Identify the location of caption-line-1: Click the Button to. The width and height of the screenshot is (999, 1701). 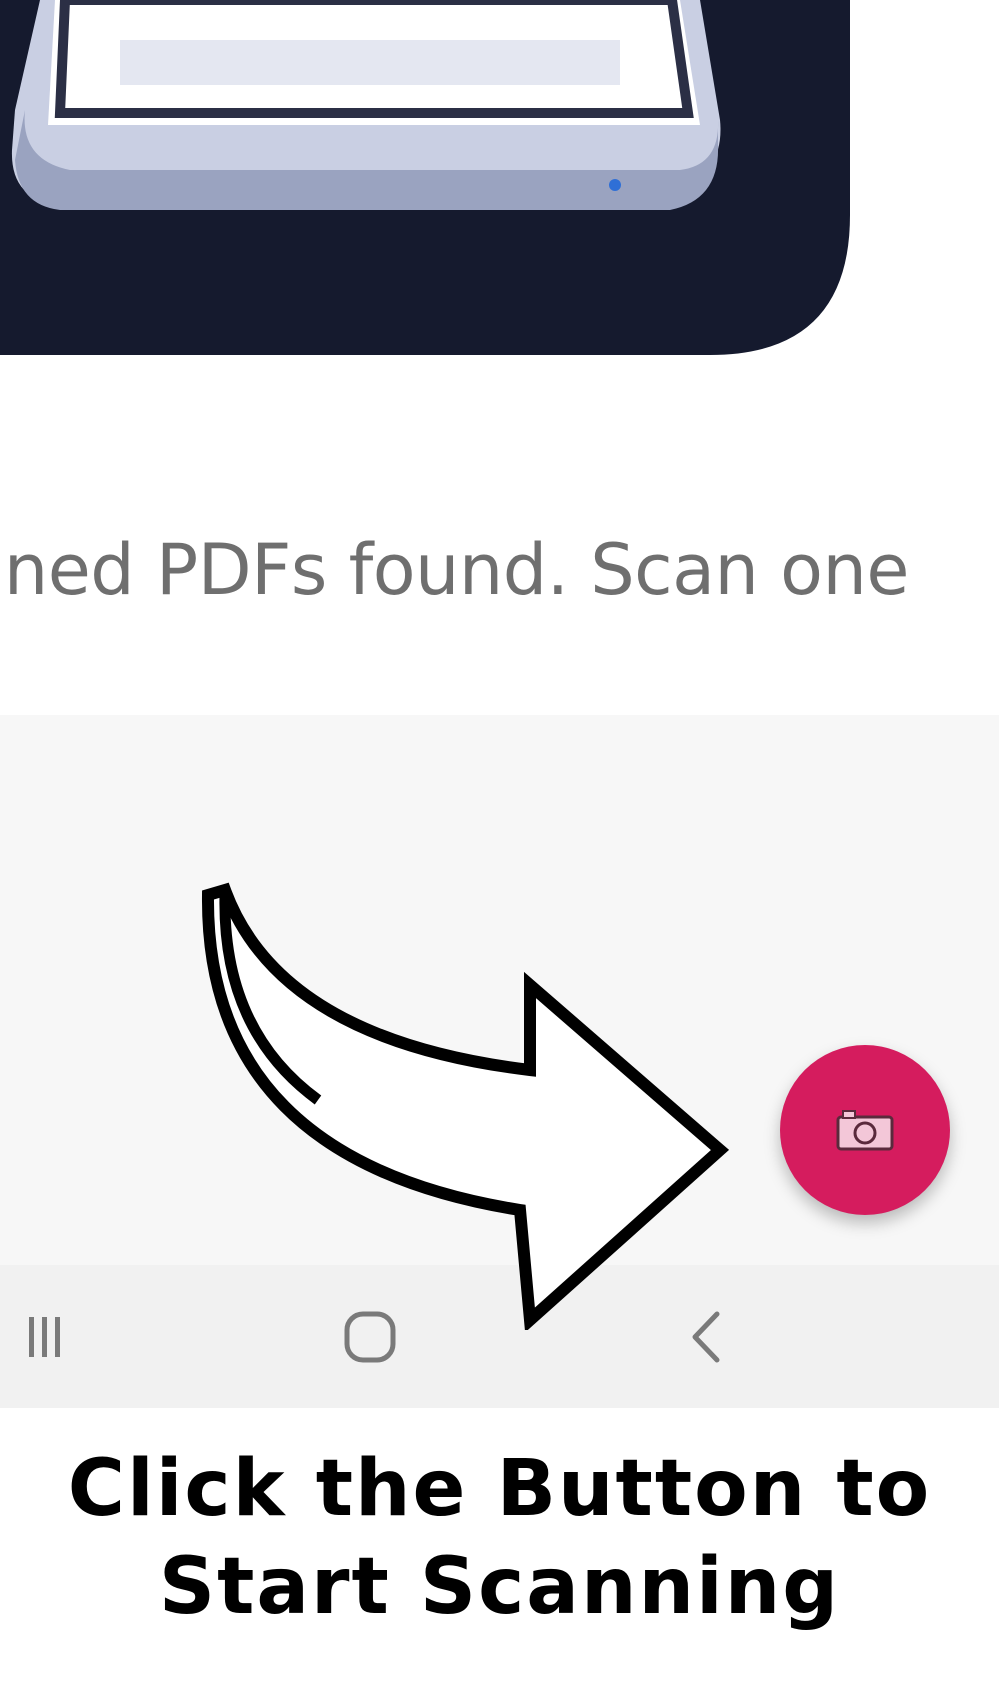
(499, 1489).